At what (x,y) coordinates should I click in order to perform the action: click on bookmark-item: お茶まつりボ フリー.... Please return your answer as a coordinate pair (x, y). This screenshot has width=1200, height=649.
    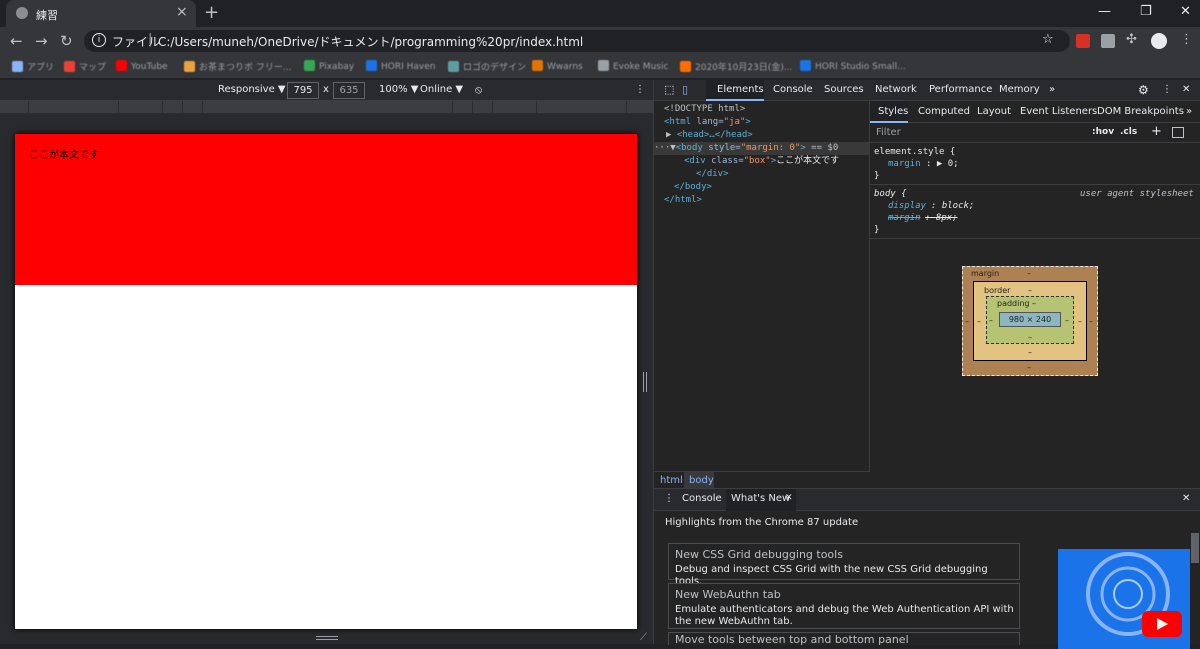
    Looking at the image, I should click on (237, 67).